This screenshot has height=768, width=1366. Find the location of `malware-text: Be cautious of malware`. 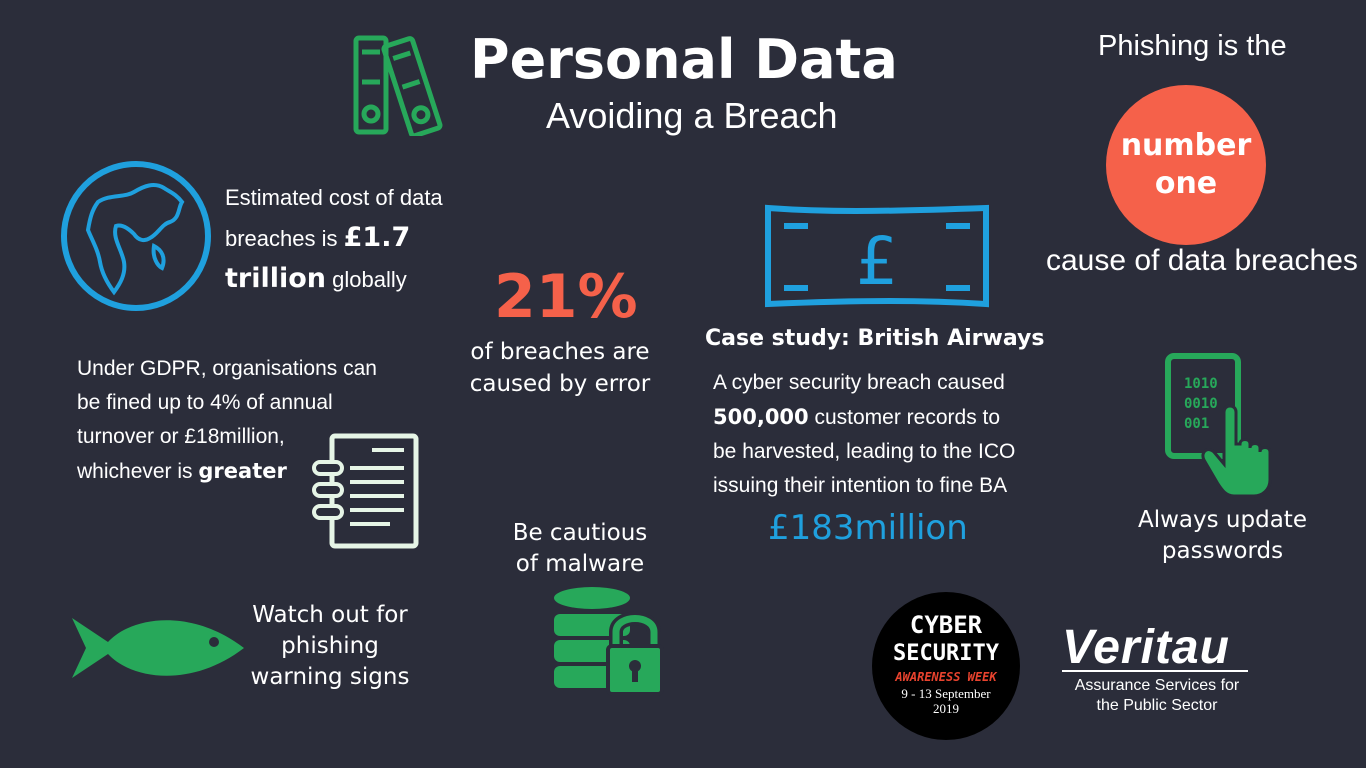

malware-text: Be cautious of malware is located at coordinates (580, 549).